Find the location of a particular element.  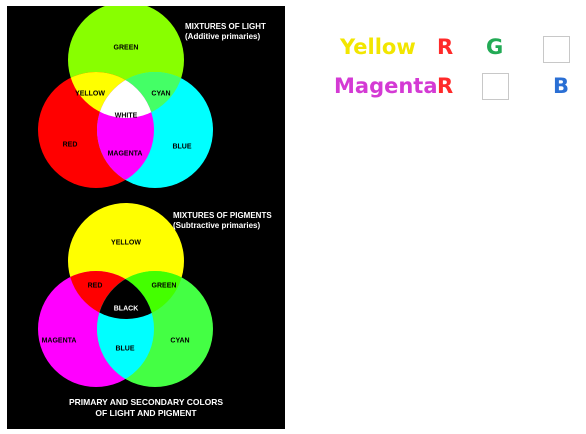

quiz-row1-letter-g: G is located at coordinates (495, 47).